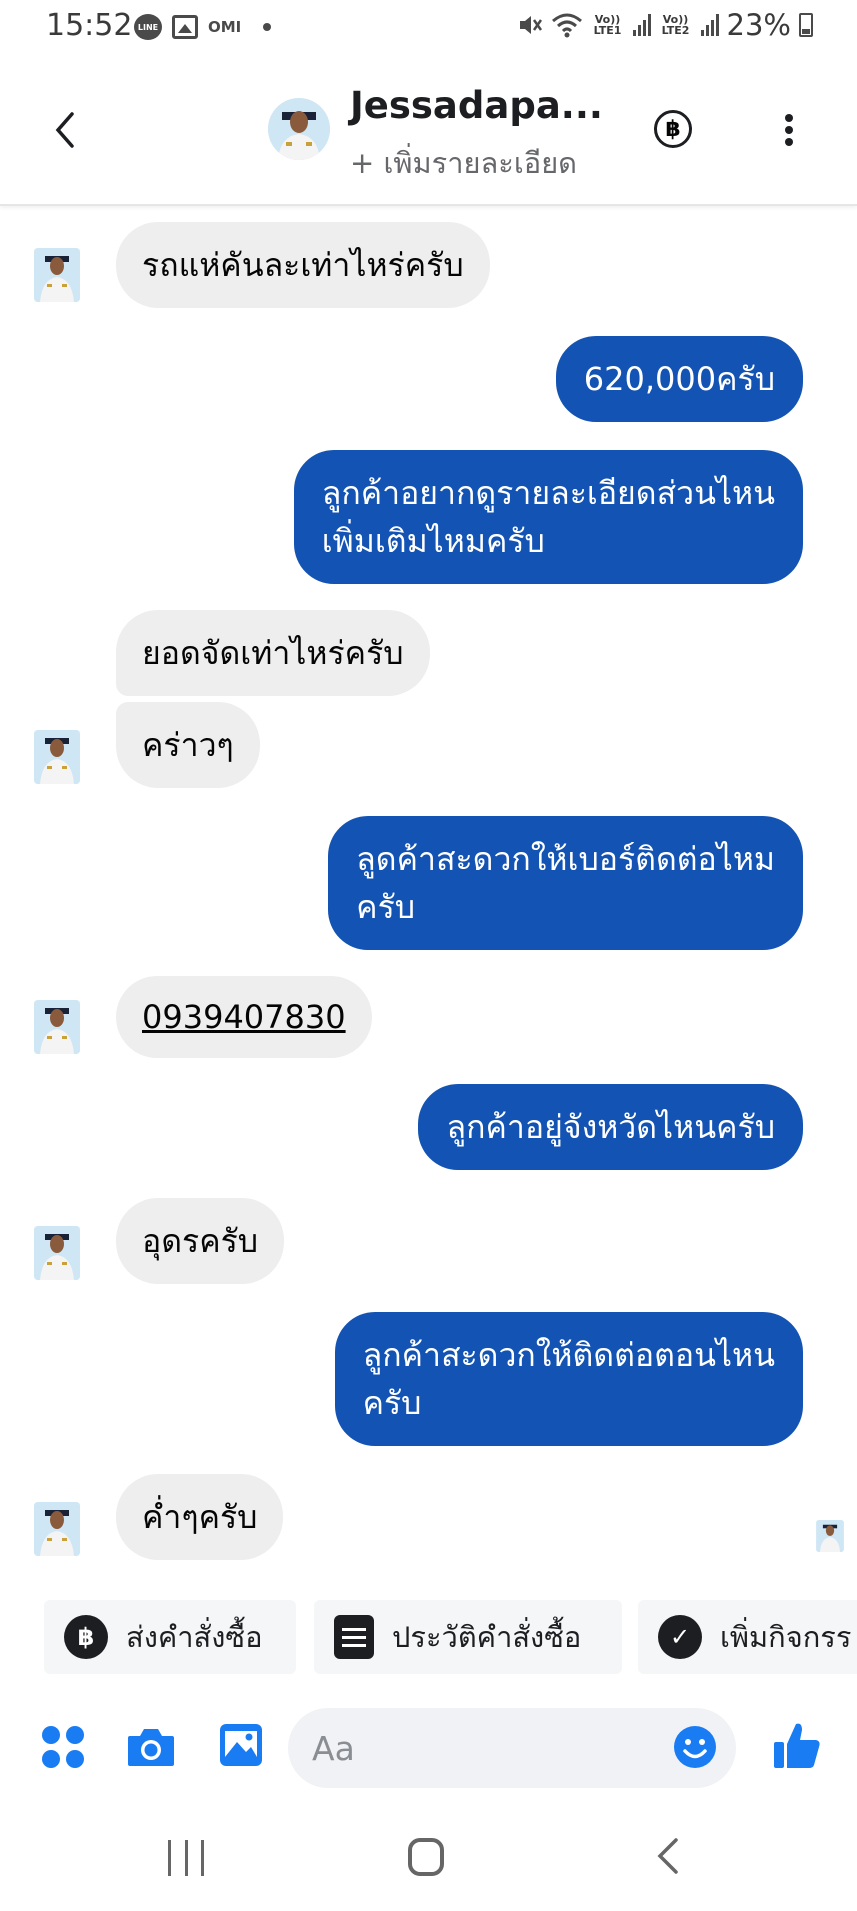 The image size is (857, 1911). Describe the element at coordinates (273, 653) in the screenshot. I see `incoming-message: ยอดจัดเท่าไหร่ครับ` at that location.